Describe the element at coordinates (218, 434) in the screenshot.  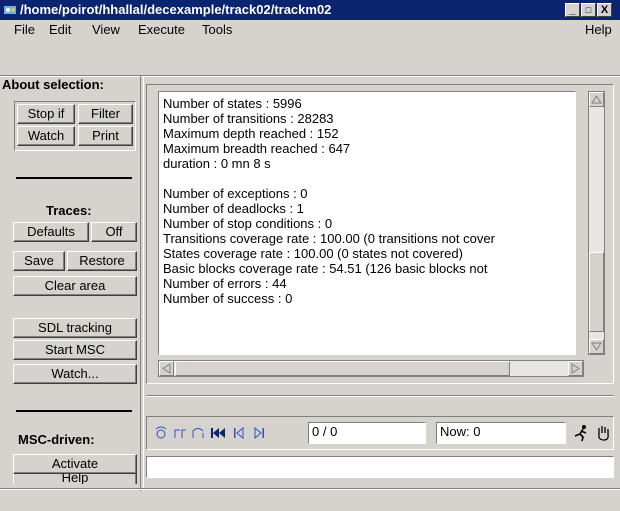
I see `first-icon` at that location.